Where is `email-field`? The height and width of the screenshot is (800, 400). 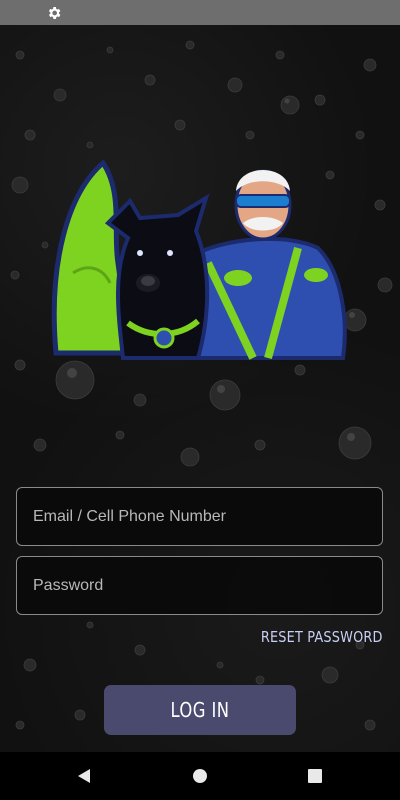
email-field is located at coordinates (199, 516).